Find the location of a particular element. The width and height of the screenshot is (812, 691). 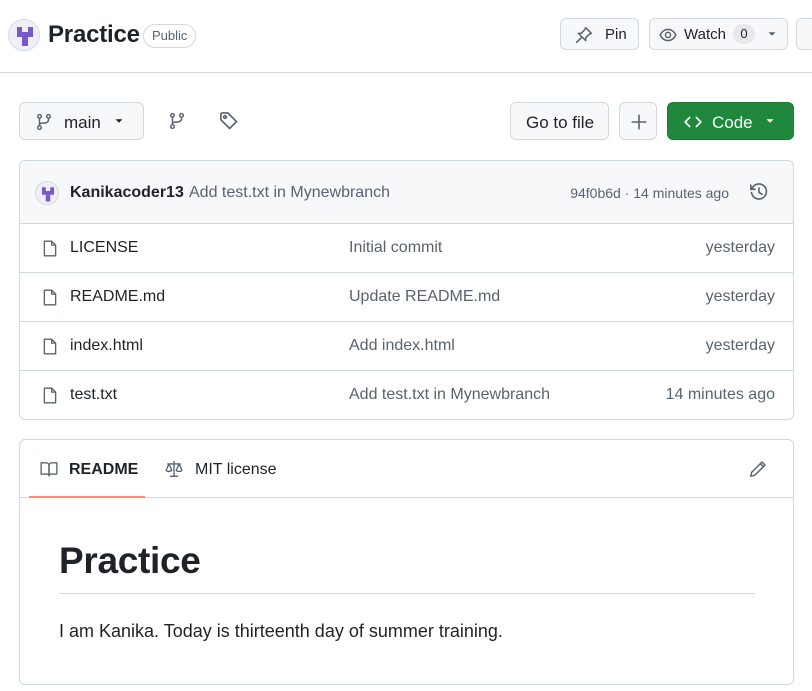

pencil-icon is located at coordinates (758, 469).